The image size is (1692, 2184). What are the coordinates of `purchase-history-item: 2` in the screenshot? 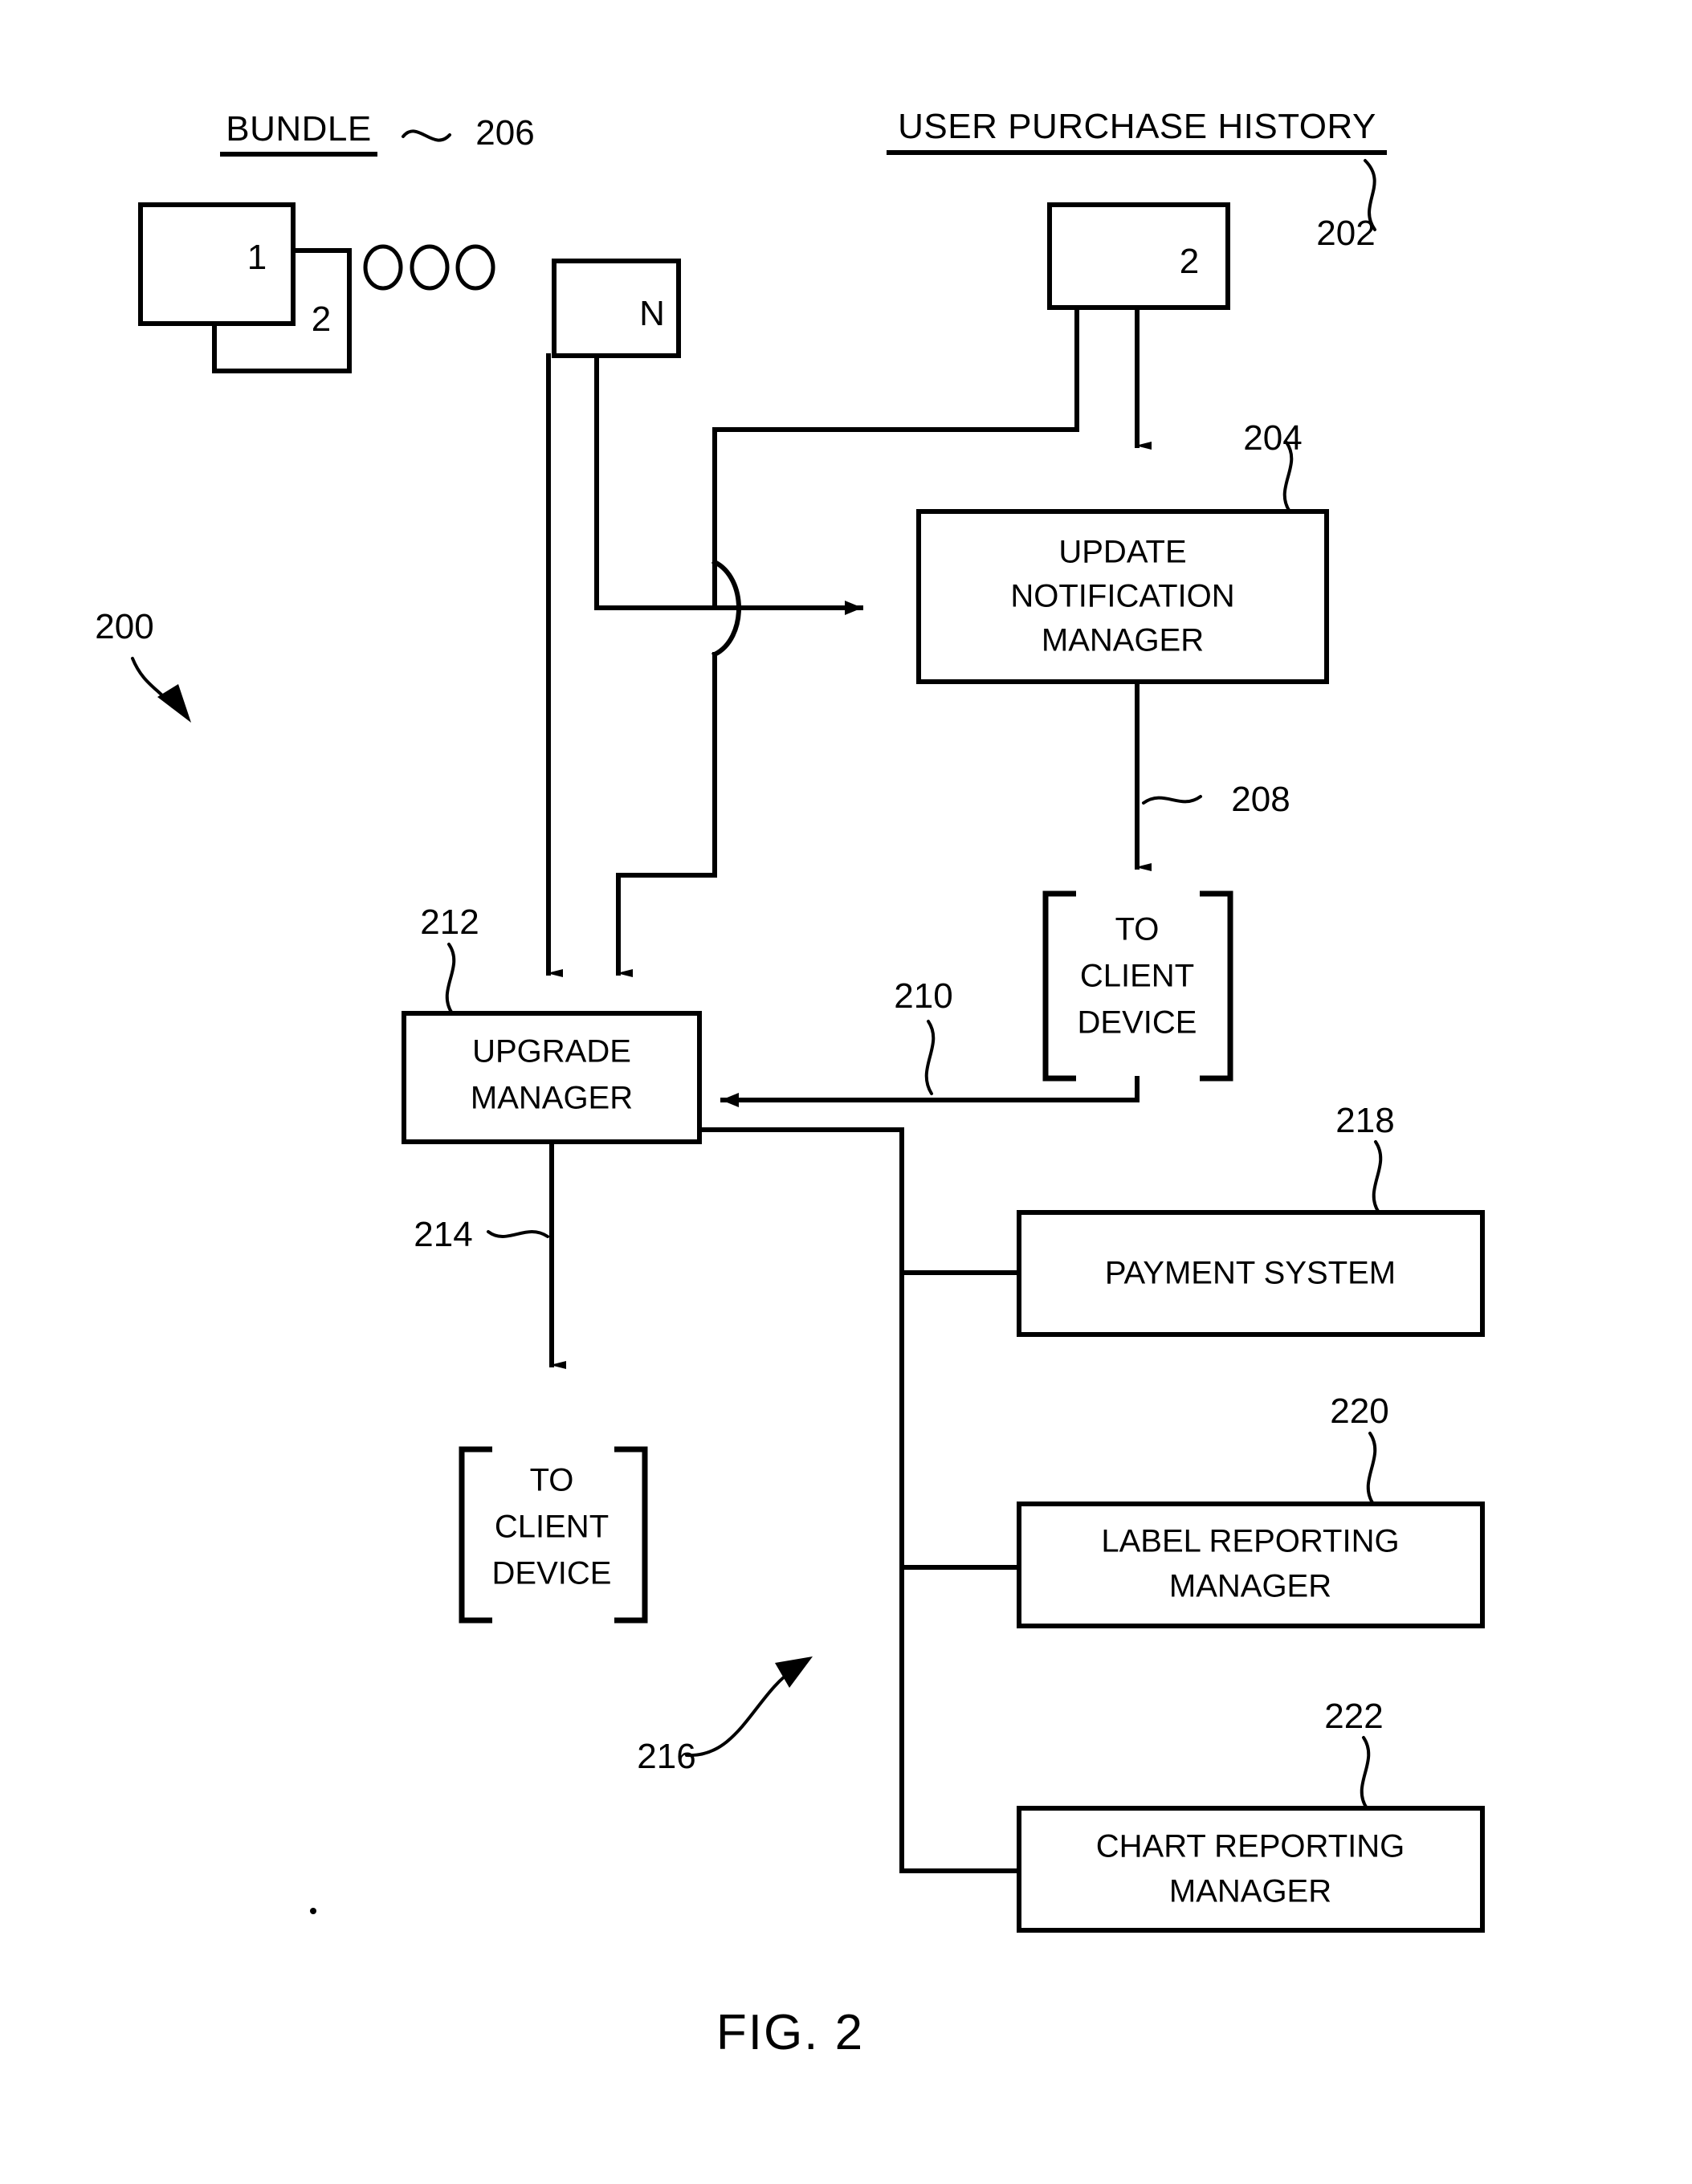 It's located at (1138, 256).